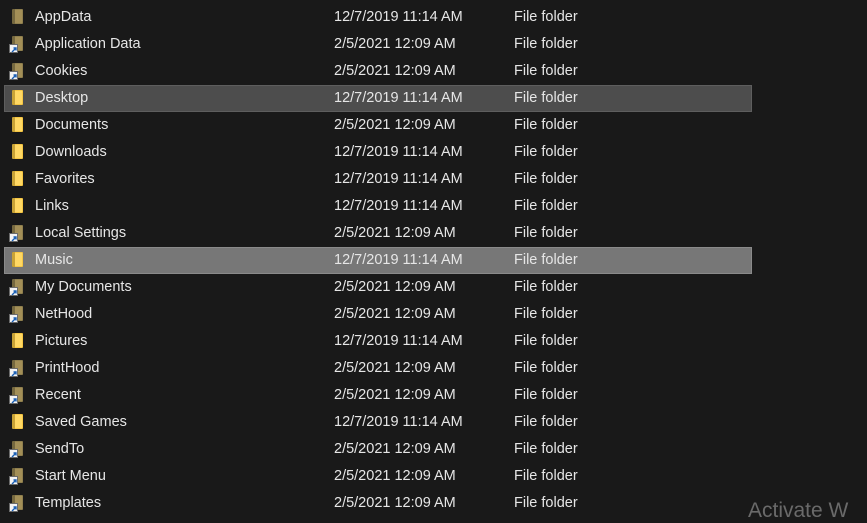 Image resolution: width=867 pixels, height=523 pixels. I want to click on file-name: PrintHood, so click(67, 368).